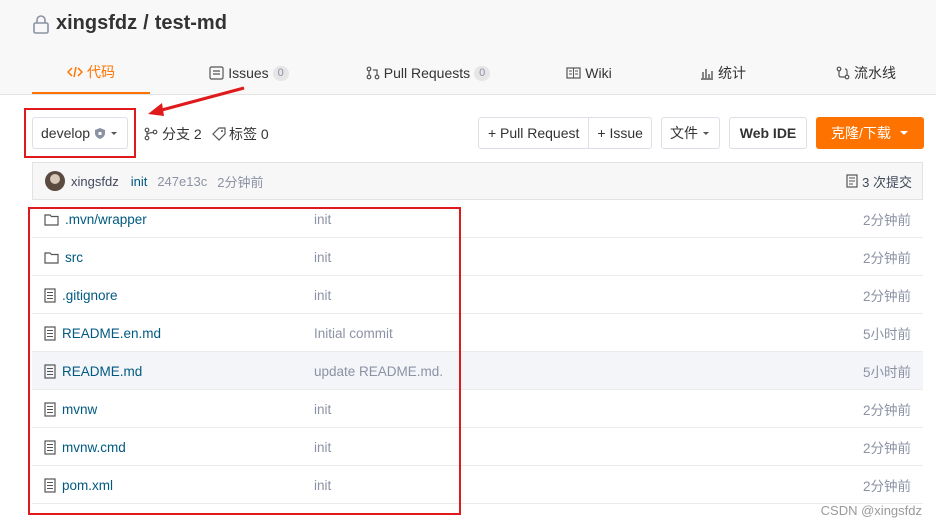  I want to click on repo-owner-link: xingsfdz, so click(96, 23).